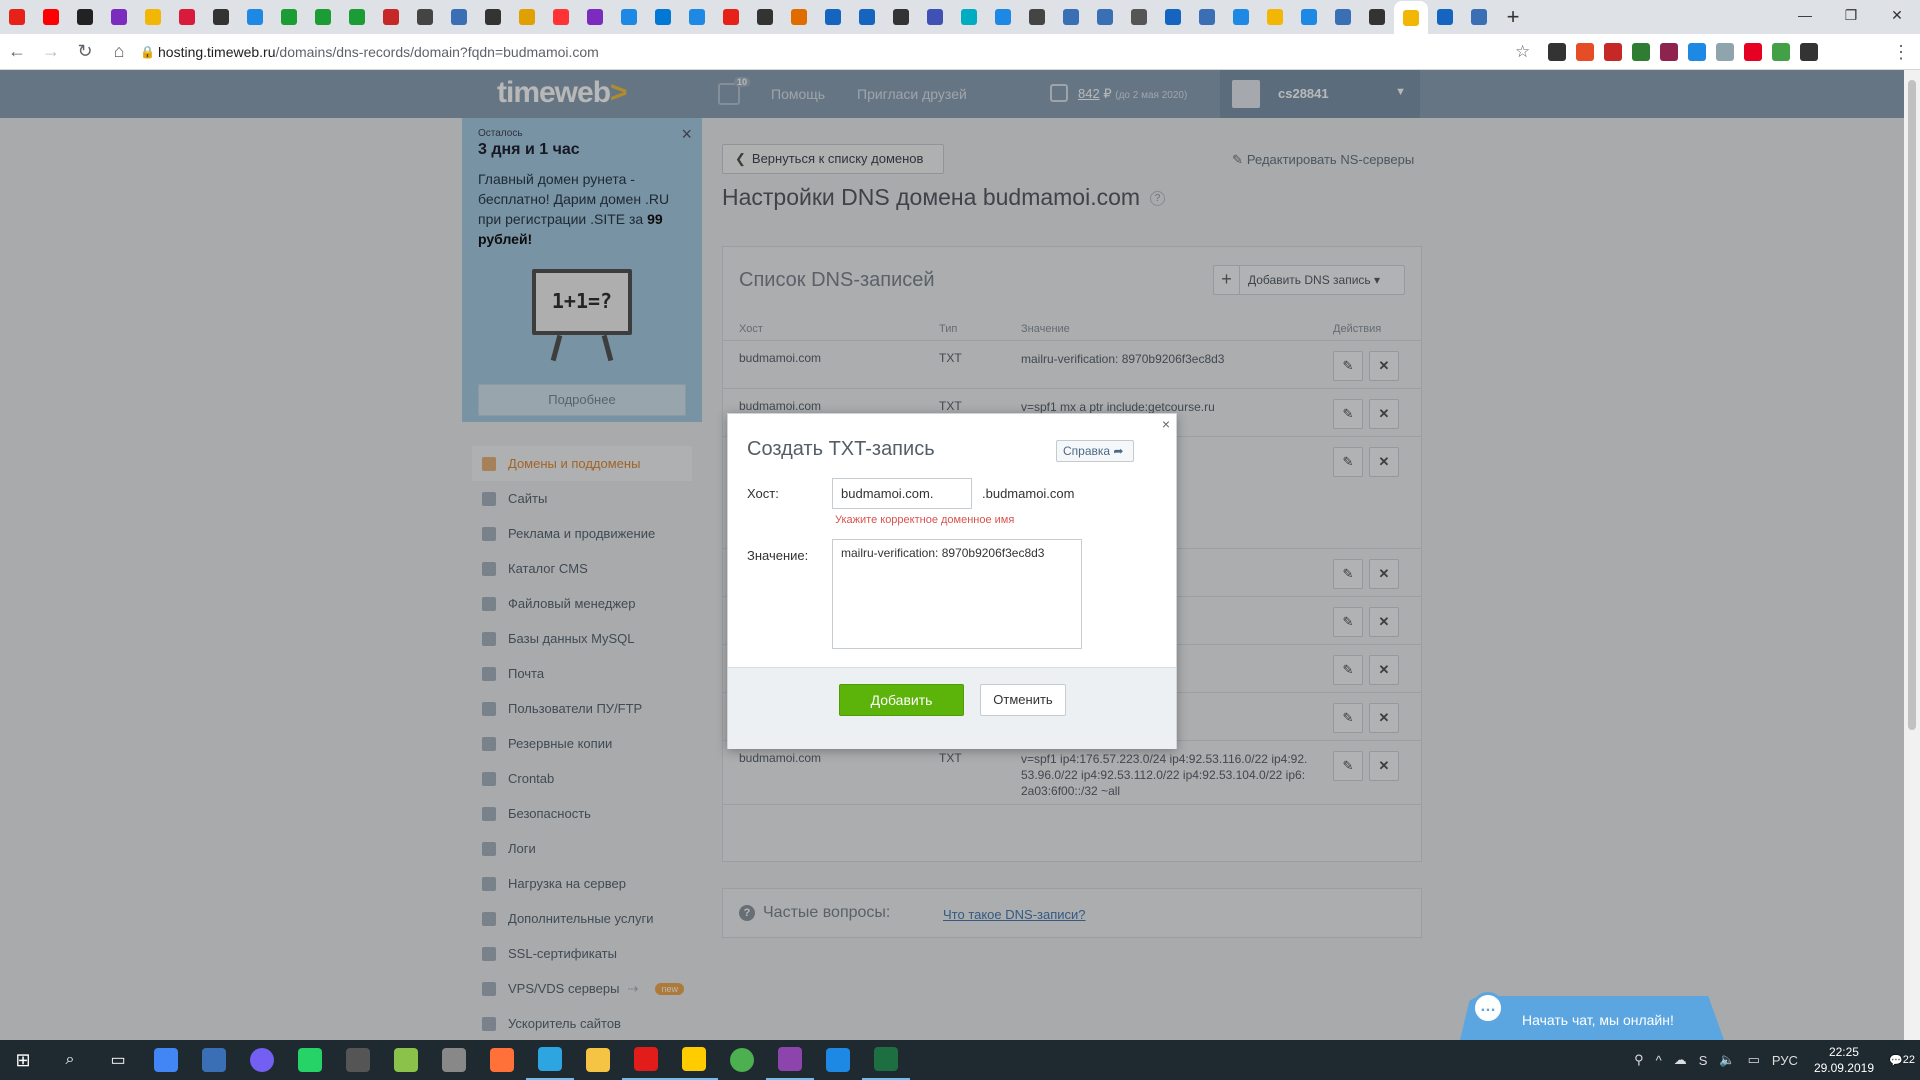  What do you see at coordinates (119, 52) in the screenshot?
I see `home-icon: ⌂` at bounding box center [119, 52].